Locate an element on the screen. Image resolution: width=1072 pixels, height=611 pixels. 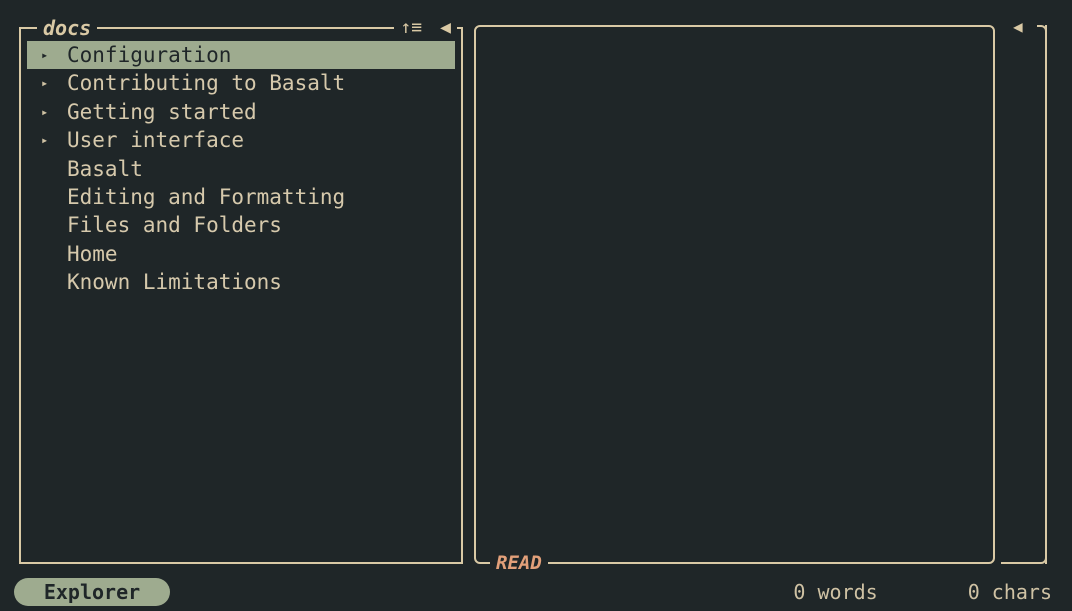
outline-panel: ◀ is located at coordinates (1024, 290).